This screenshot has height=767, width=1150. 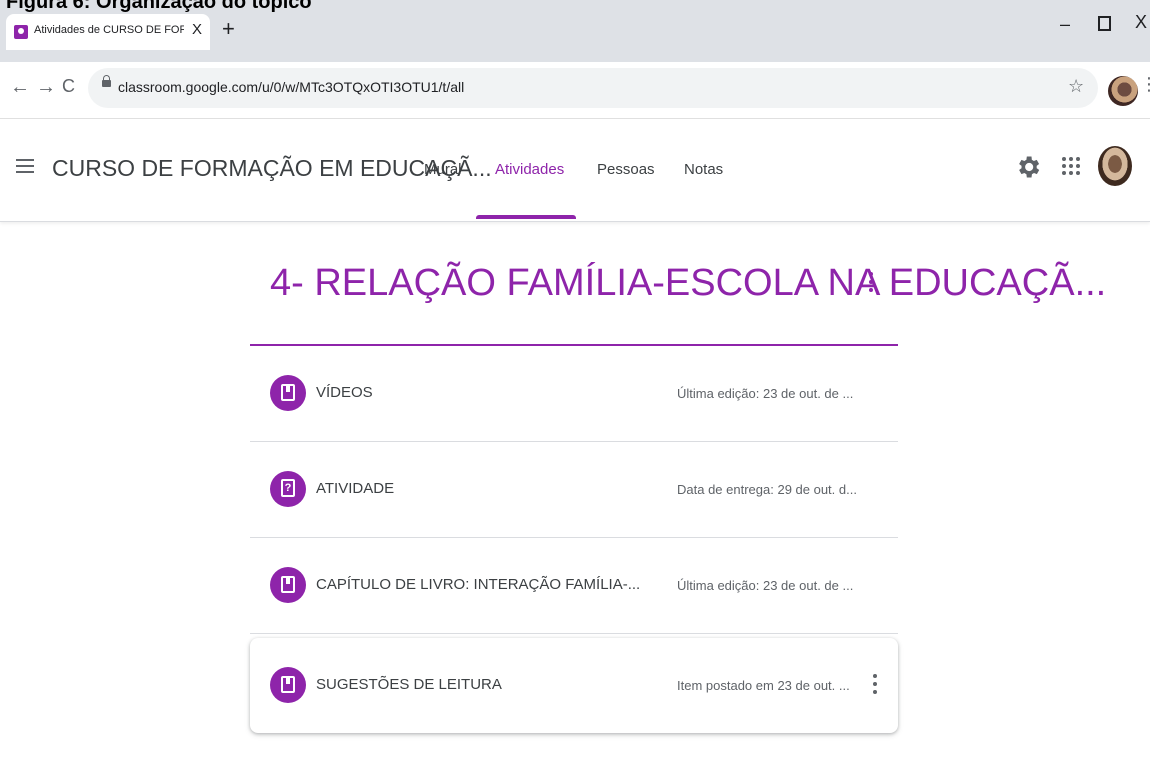 I want to click on avatar, so click(x=1115, y=166).